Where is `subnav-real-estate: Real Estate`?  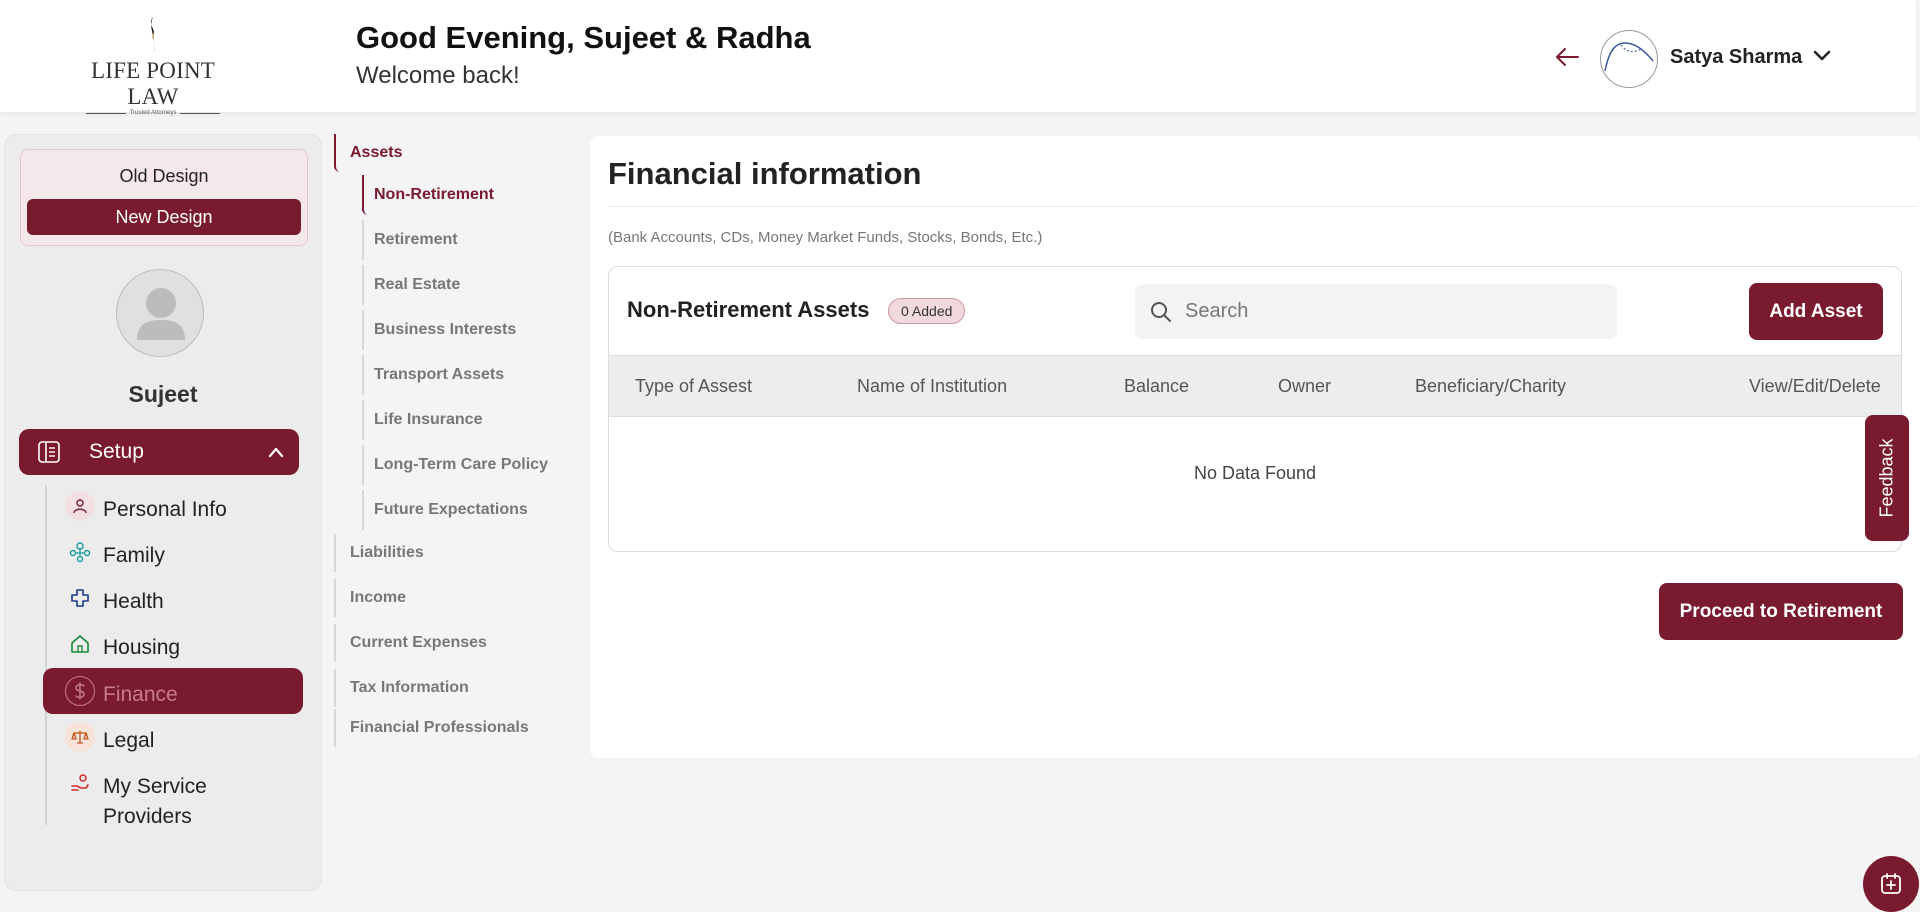
subnav-real-estate: Real Estate is located at coordinates (462, 285).